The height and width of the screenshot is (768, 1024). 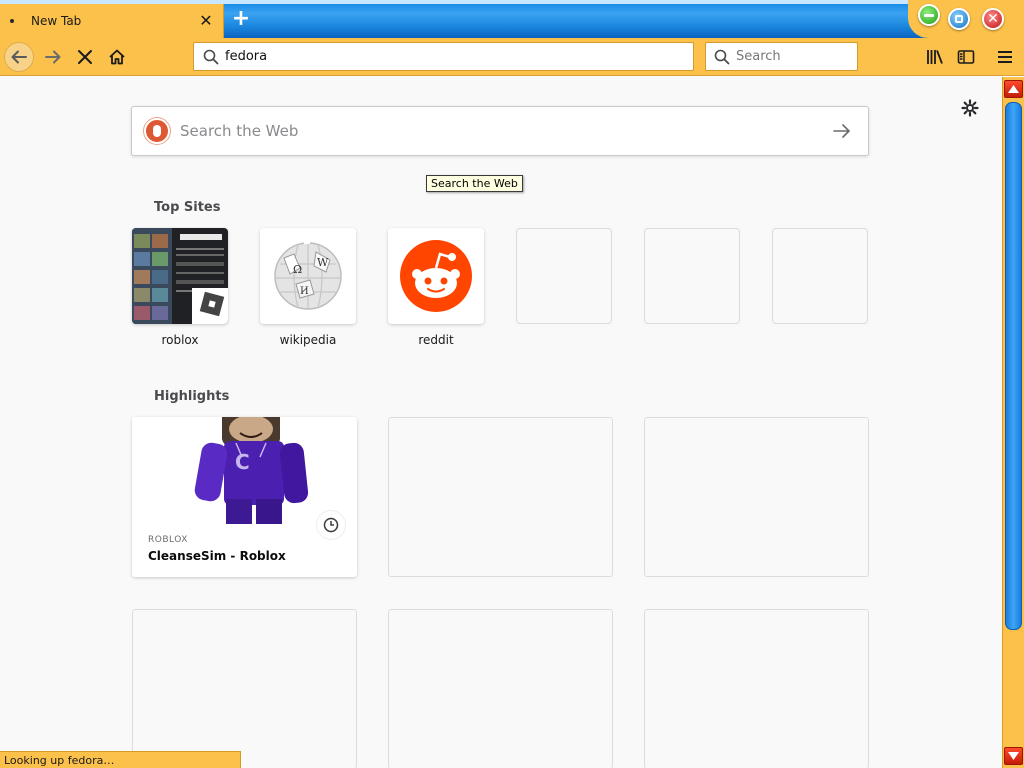 I want to click on highlight-card-cleansesim: C ROBLOX CleanseSim - Roblox, so click(x=244, y=497).